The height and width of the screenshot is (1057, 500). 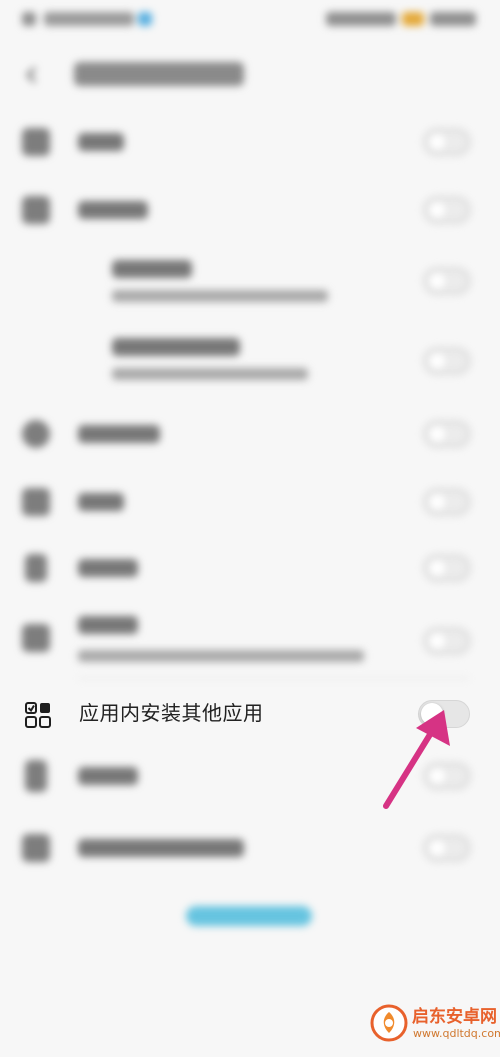 What do you see at coordinates (36, 568) in the screenshot?
I see `microphone-icon` at bounding box center [36, 568].